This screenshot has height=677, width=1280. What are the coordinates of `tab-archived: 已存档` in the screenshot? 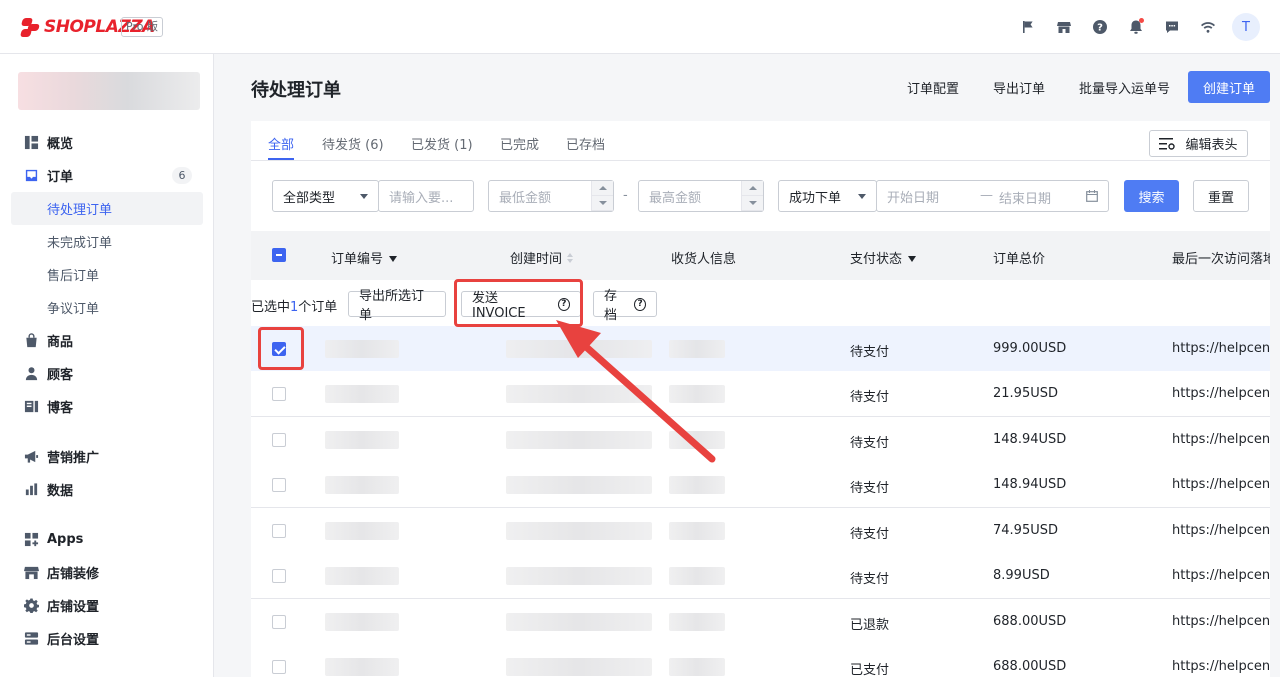 It's located at (585, 143).